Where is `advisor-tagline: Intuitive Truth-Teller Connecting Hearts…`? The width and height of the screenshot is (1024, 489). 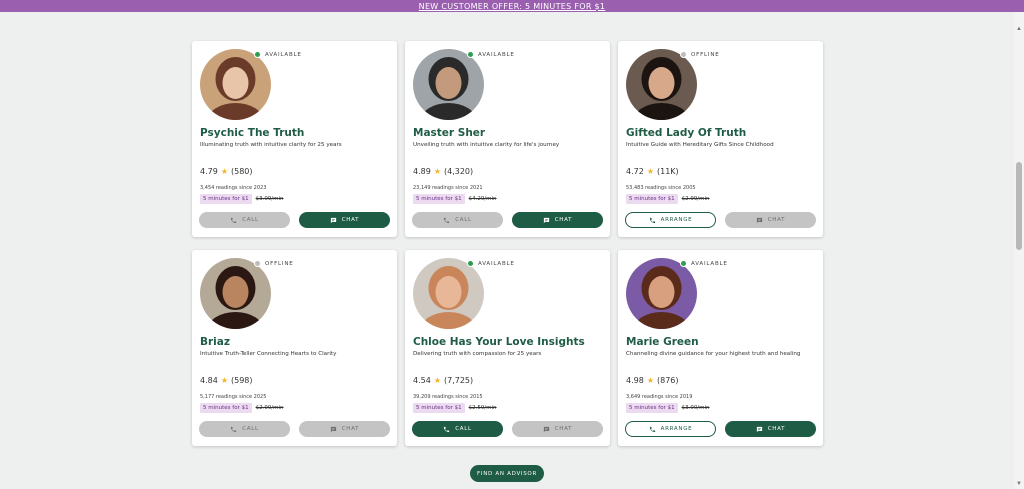
advisor-tagline: Intuitive Truth-Teller Connecting Hearts… is located at coordinates (268, 354).